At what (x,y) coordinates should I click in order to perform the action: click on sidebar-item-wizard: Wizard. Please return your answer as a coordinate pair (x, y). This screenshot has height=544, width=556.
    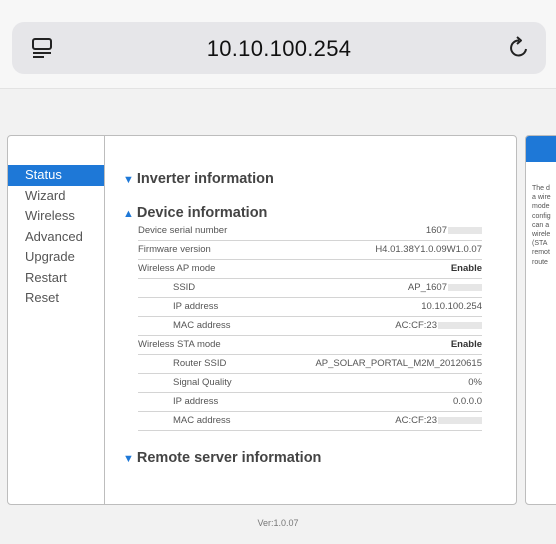
    Looking at the image, I should click on (56, 196).